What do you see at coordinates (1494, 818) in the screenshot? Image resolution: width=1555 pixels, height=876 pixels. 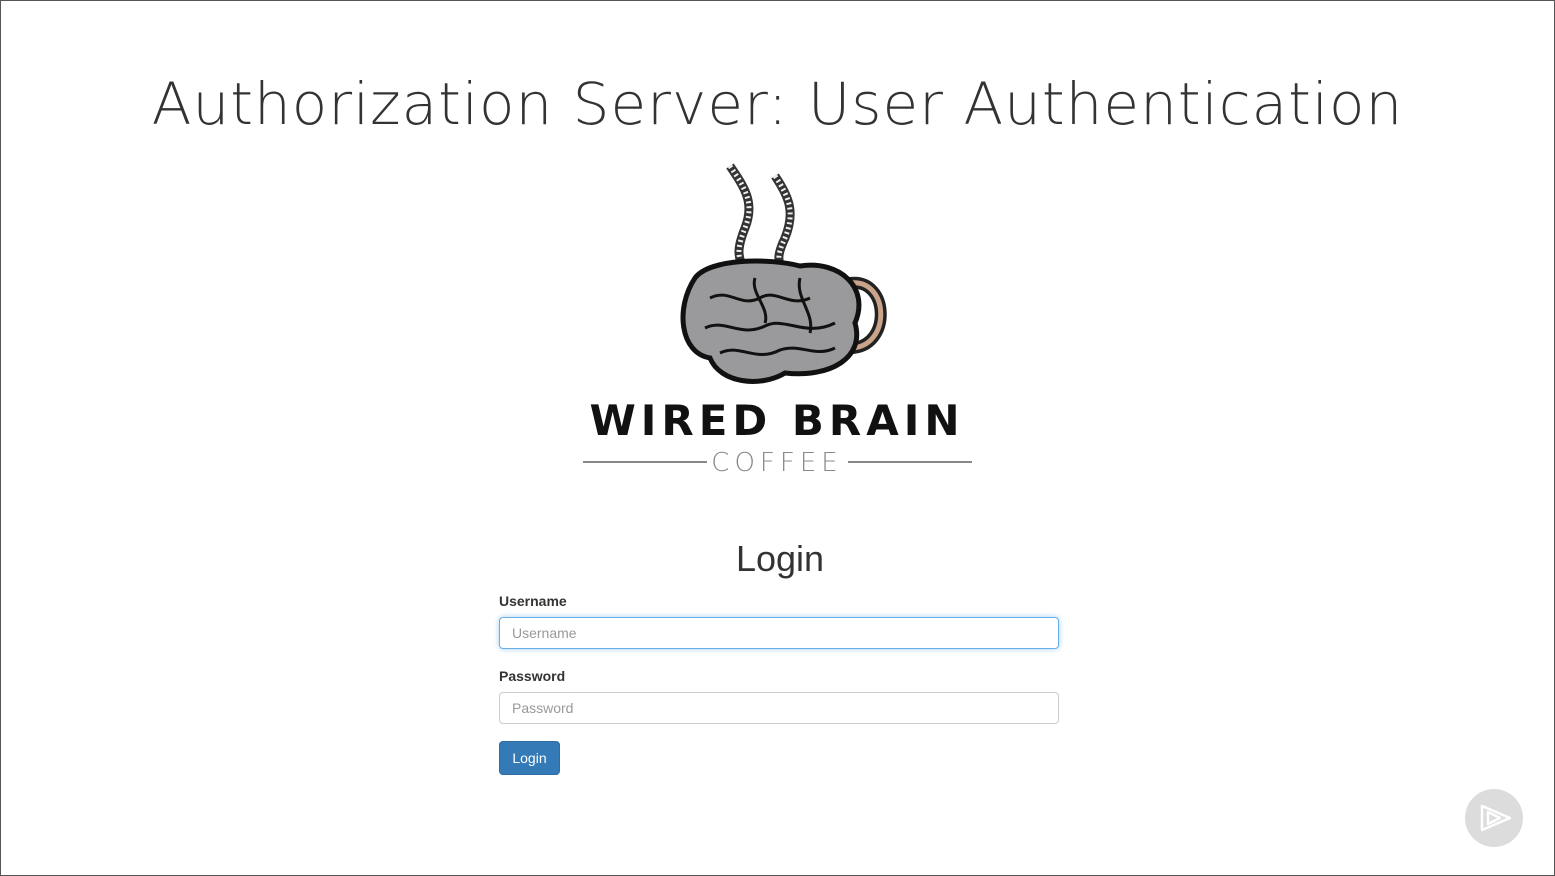 I see `play-logo-icon` at bounding box center [1494, 818].